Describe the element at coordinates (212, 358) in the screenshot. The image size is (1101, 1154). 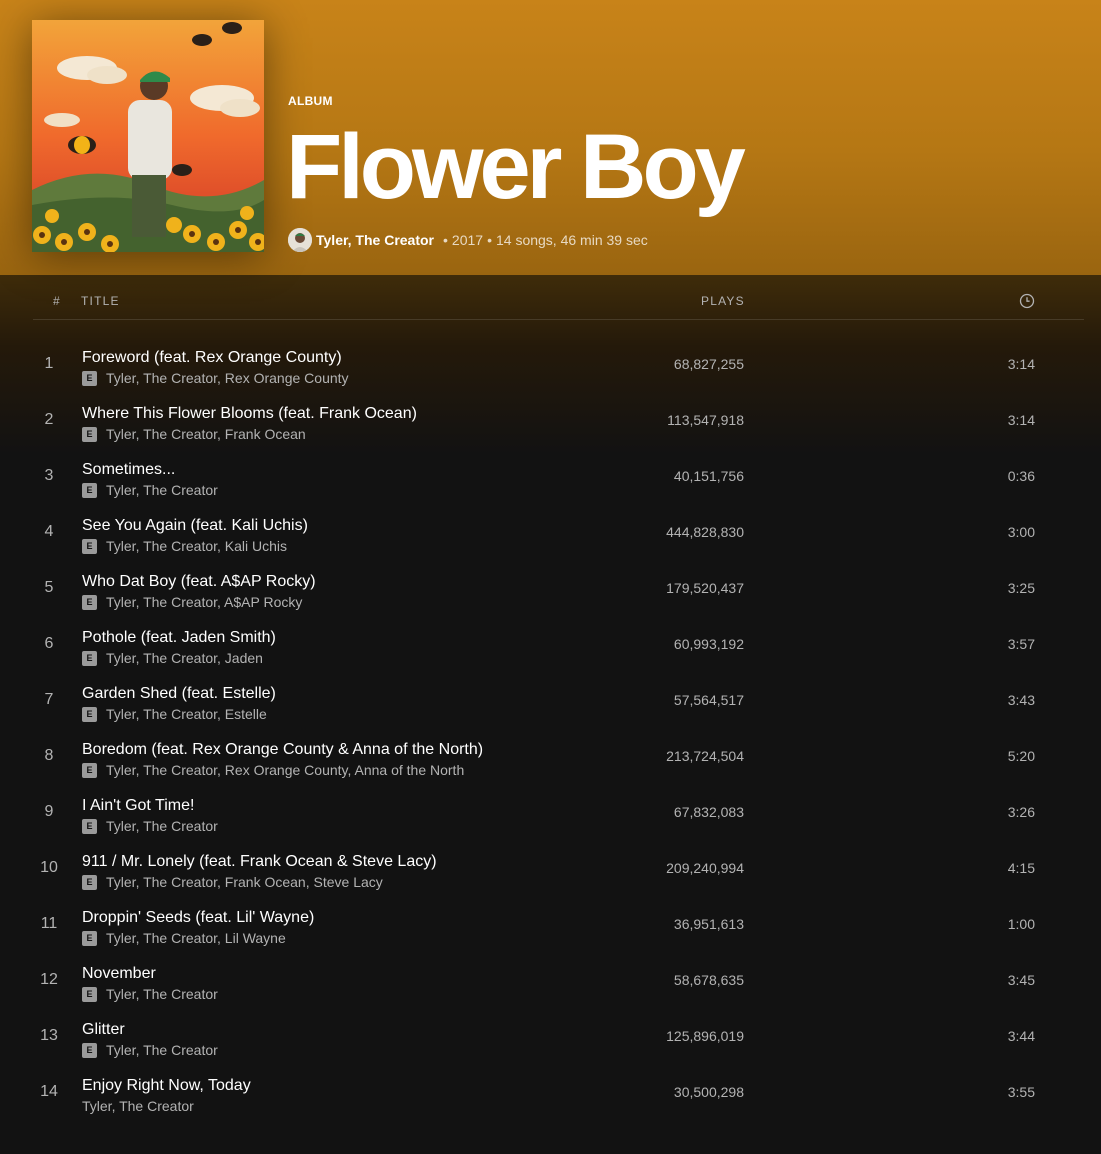
I see `track-title: Foreword (feat. Rex Orange County)` at that location.